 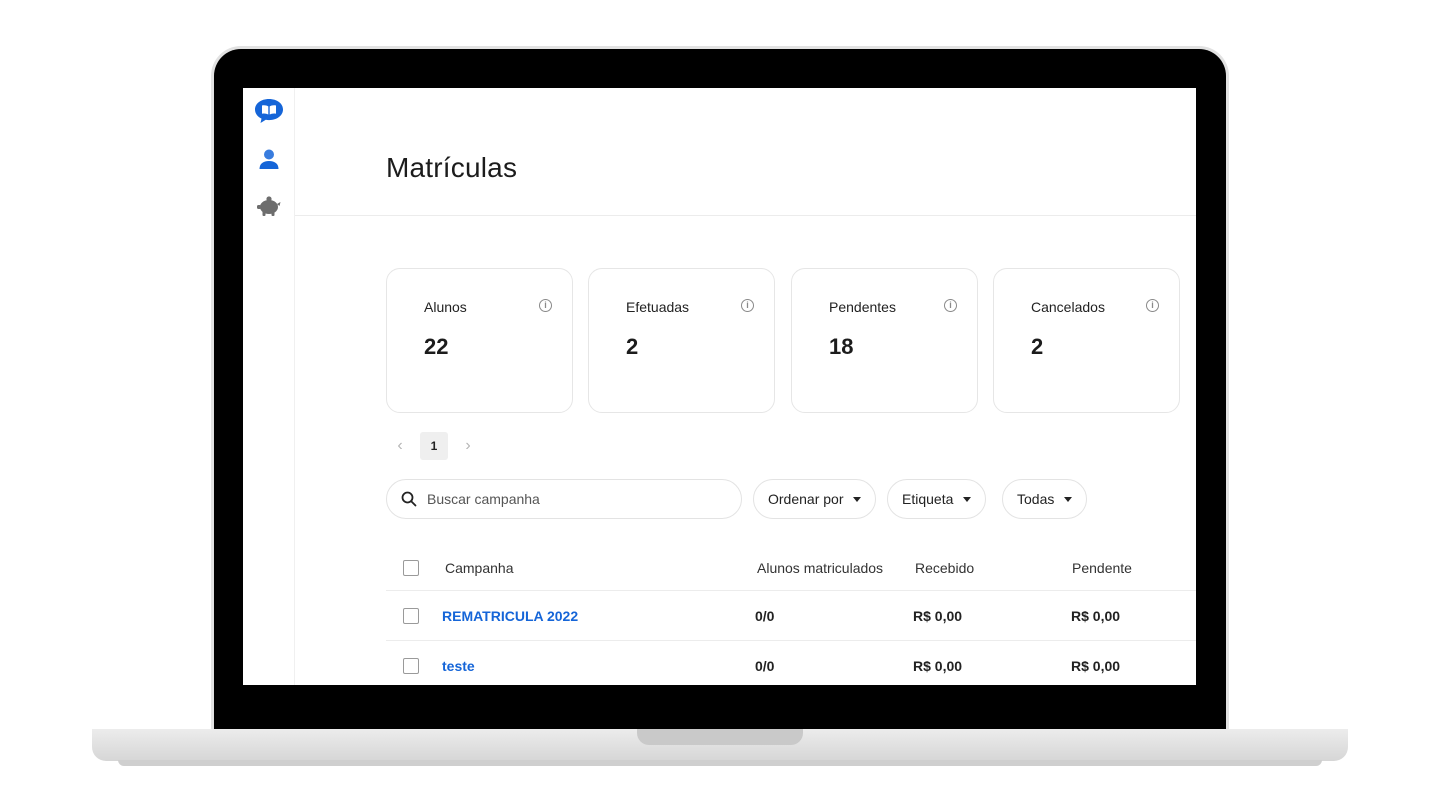 What do you see at coordinates (269, 386) in the screenshot?
I see `sidebar` at bounding box center [269, 386].